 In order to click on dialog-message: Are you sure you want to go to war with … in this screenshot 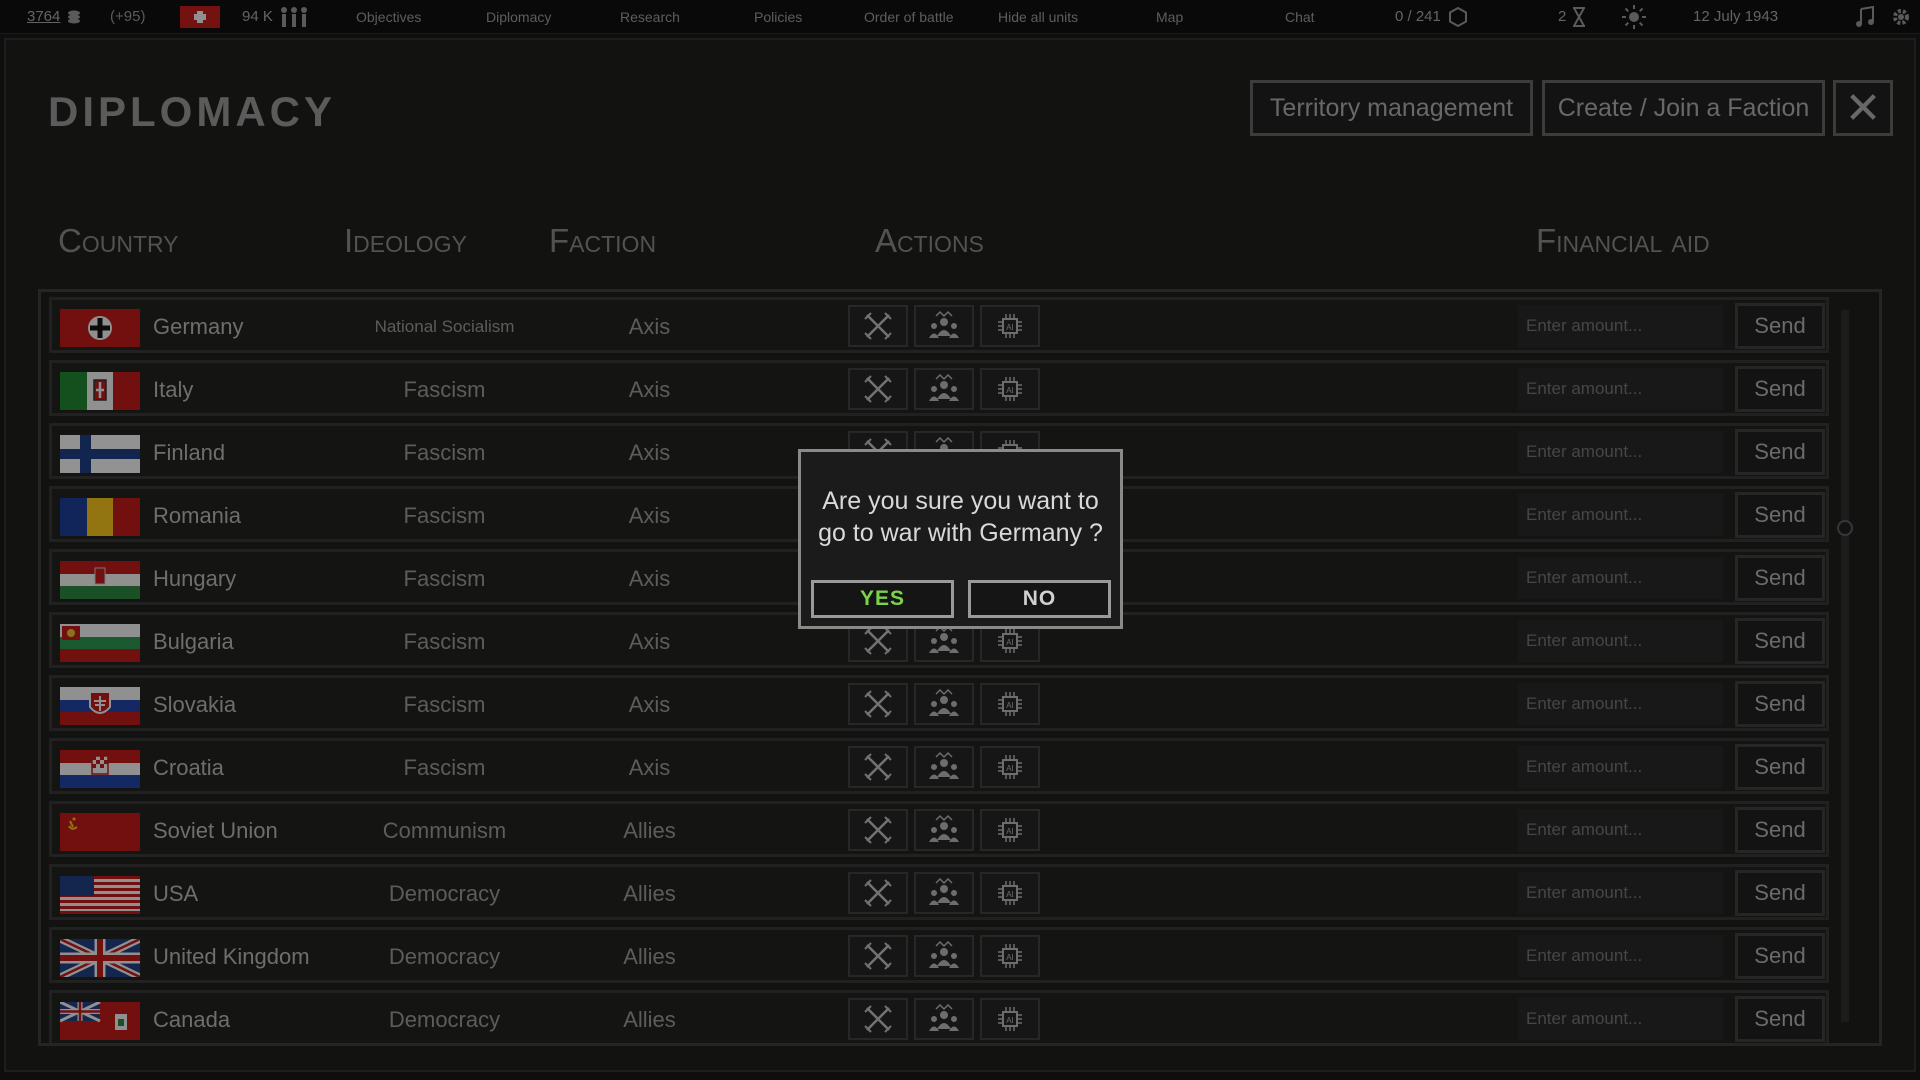, I will do `click(960, 517)`.